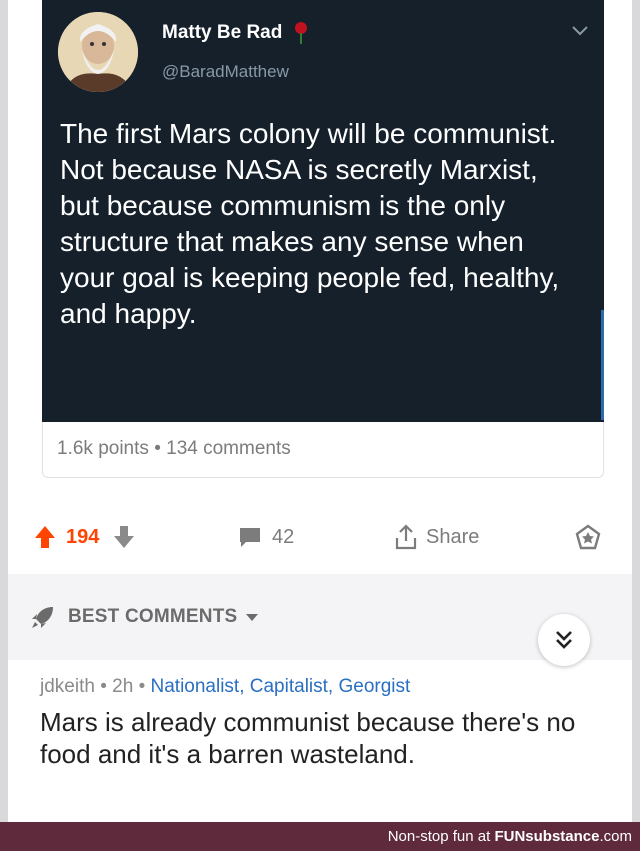 The width and height of the screenshot is (640, 851). I want to click on comment-count: 42, so click(283, 536).